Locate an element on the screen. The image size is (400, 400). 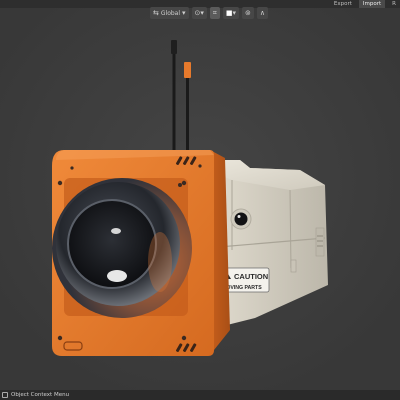
proportional-edit-icon: ⊚ is located at coordinates (248, 13).